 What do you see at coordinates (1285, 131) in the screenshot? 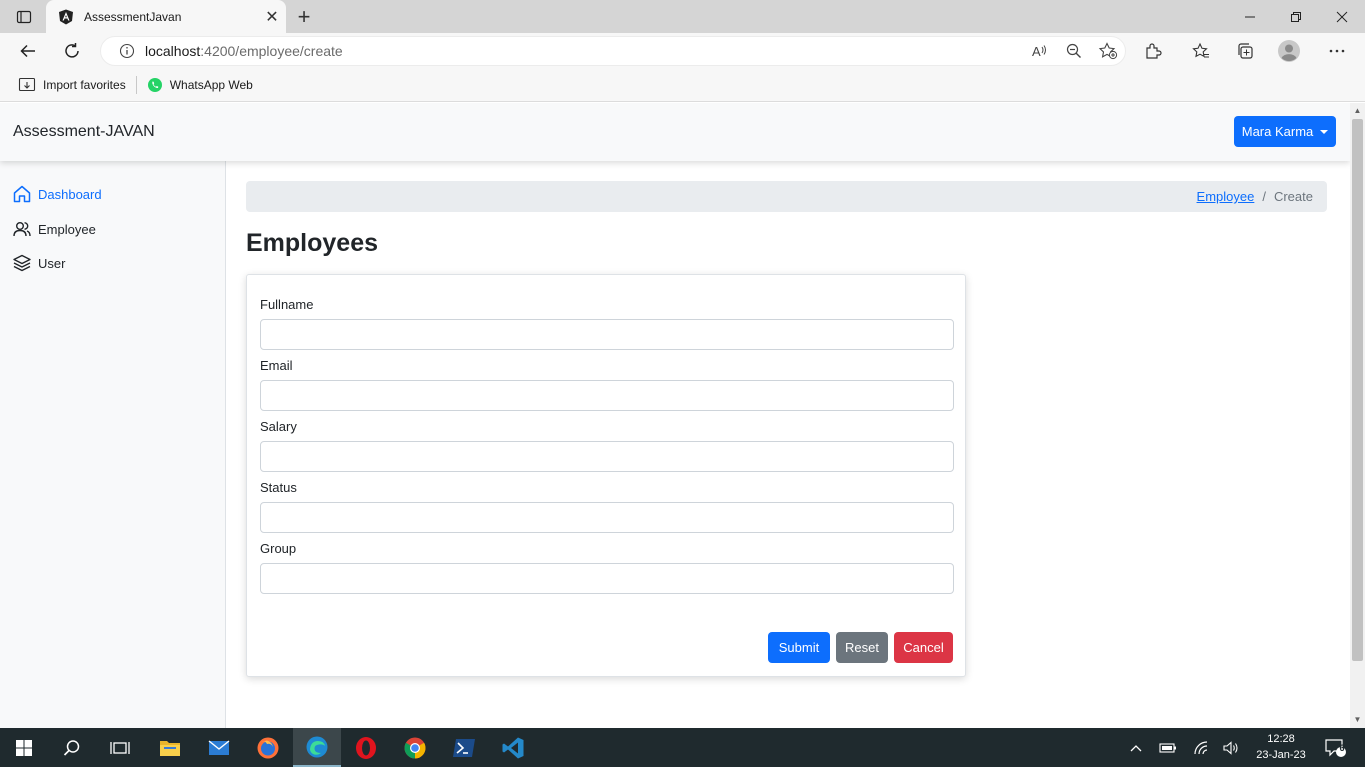
I see `user-menu-button: Mara Karma` at bounding box center [1285, 131].